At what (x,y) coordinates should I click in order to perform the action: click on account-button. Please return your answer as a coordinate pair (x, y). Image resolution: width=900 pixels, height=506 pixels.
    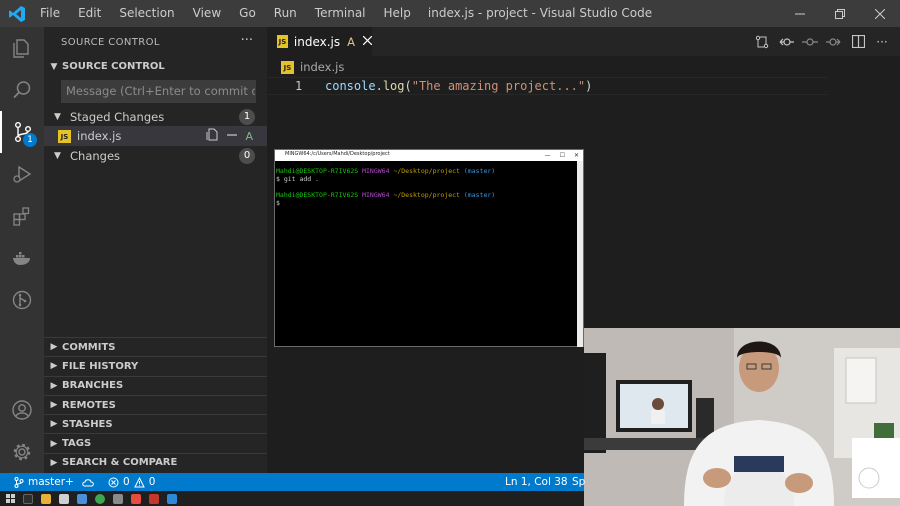
    Looking at the image, I should click on (22, 410).